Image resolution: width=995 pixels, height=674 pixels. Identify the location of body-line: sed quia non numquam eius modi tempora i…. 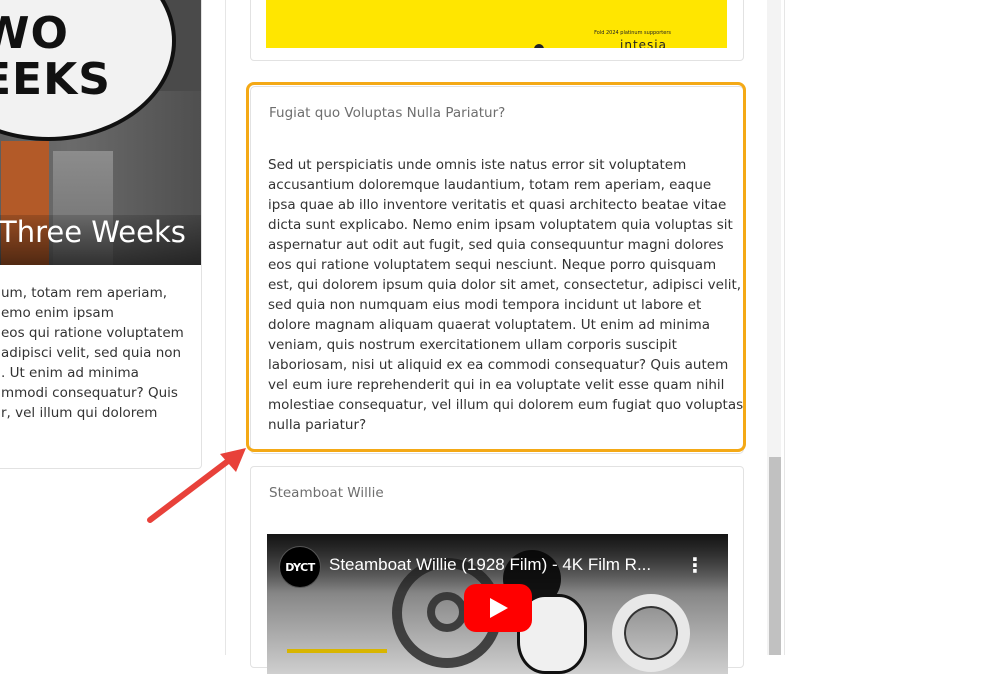
(485, 305).